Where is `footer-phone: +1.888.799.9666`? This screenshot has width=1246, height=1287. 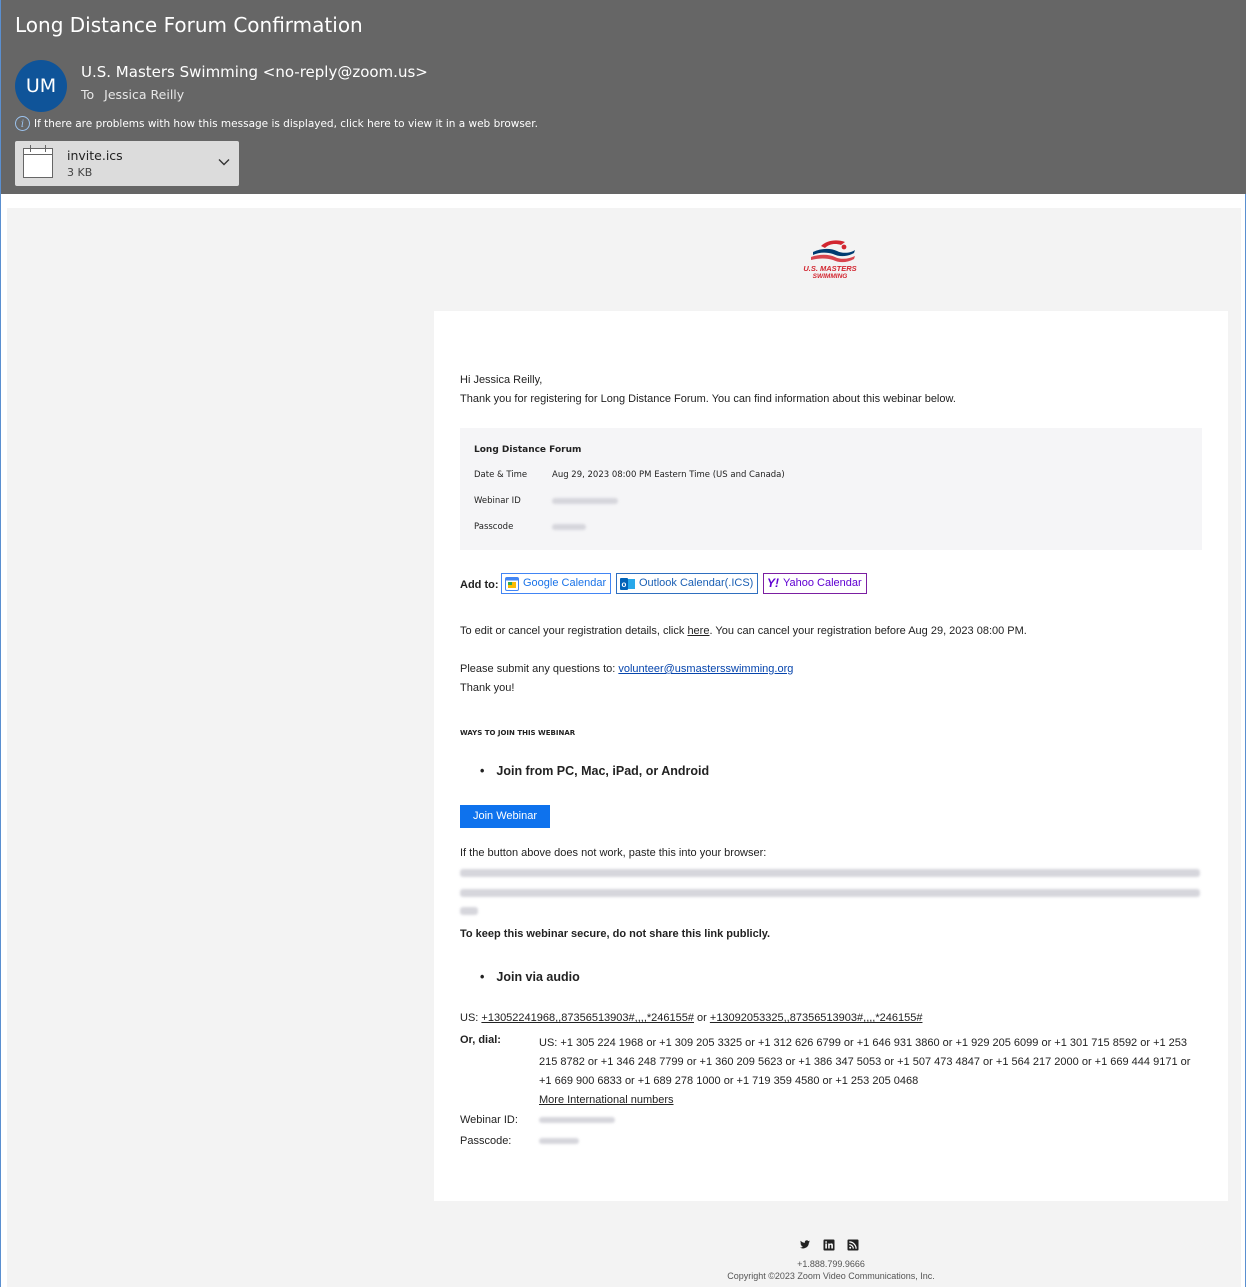 footer-phone: +1.888.799.9666 is located at coordinates (831, 1264).